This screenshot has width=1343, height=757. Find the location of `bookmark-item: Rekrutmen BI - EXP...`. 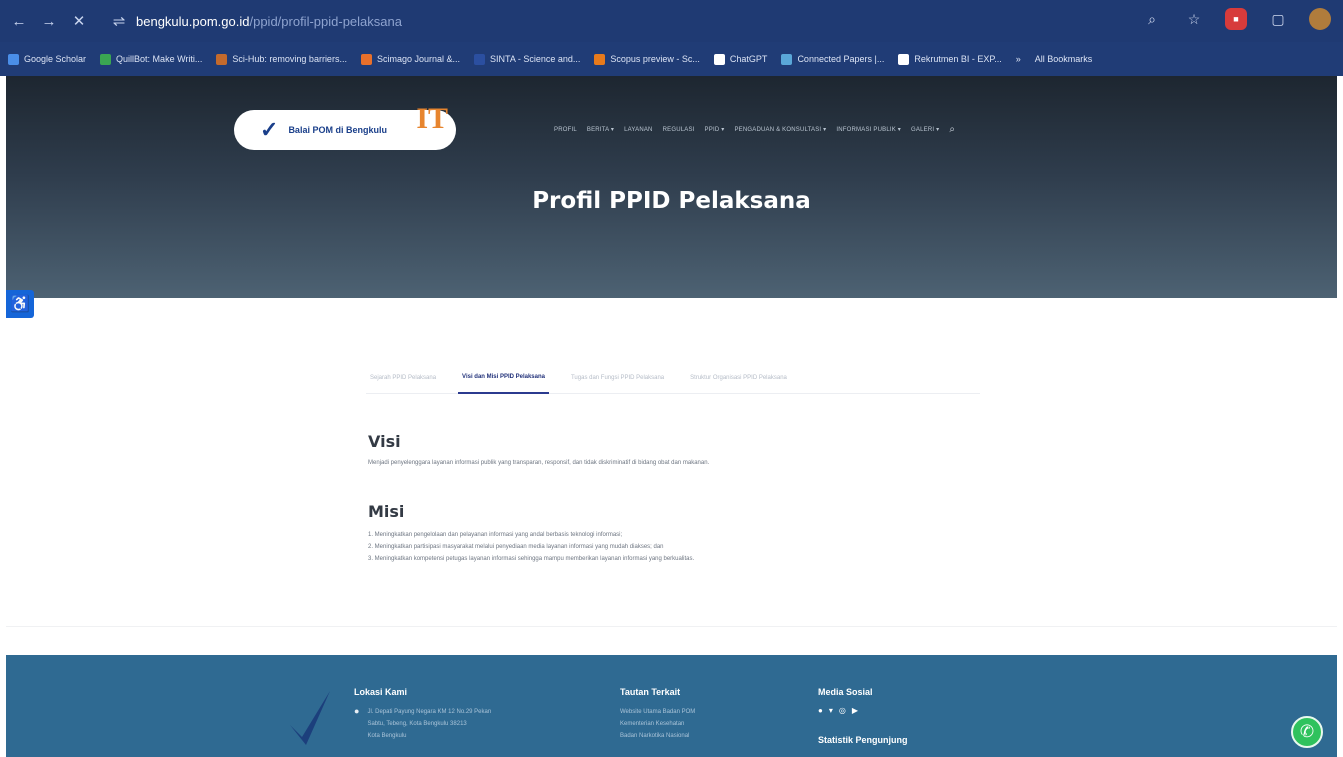

bookmark-item: Rekrutmen BI - EXP... is located at coordinates (949, 59).